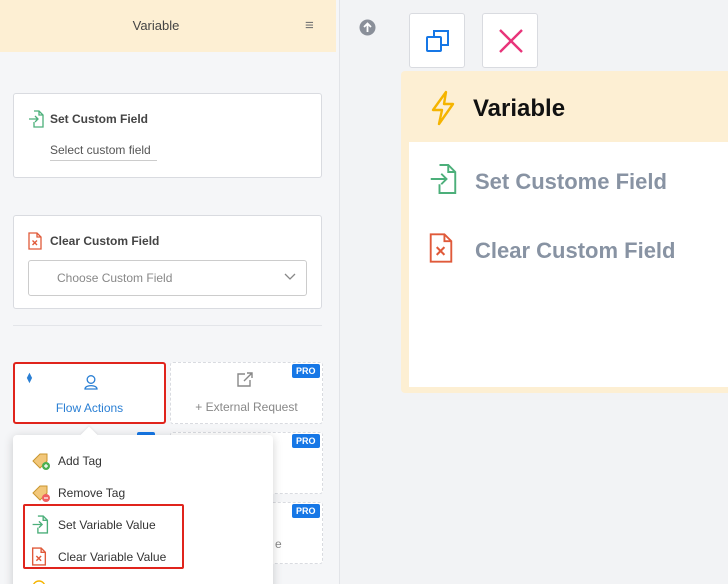  What do you see at coordinates (41, 493) in the screenshot?
I see `tag-remove-icon` at bounding box center [41, 493].